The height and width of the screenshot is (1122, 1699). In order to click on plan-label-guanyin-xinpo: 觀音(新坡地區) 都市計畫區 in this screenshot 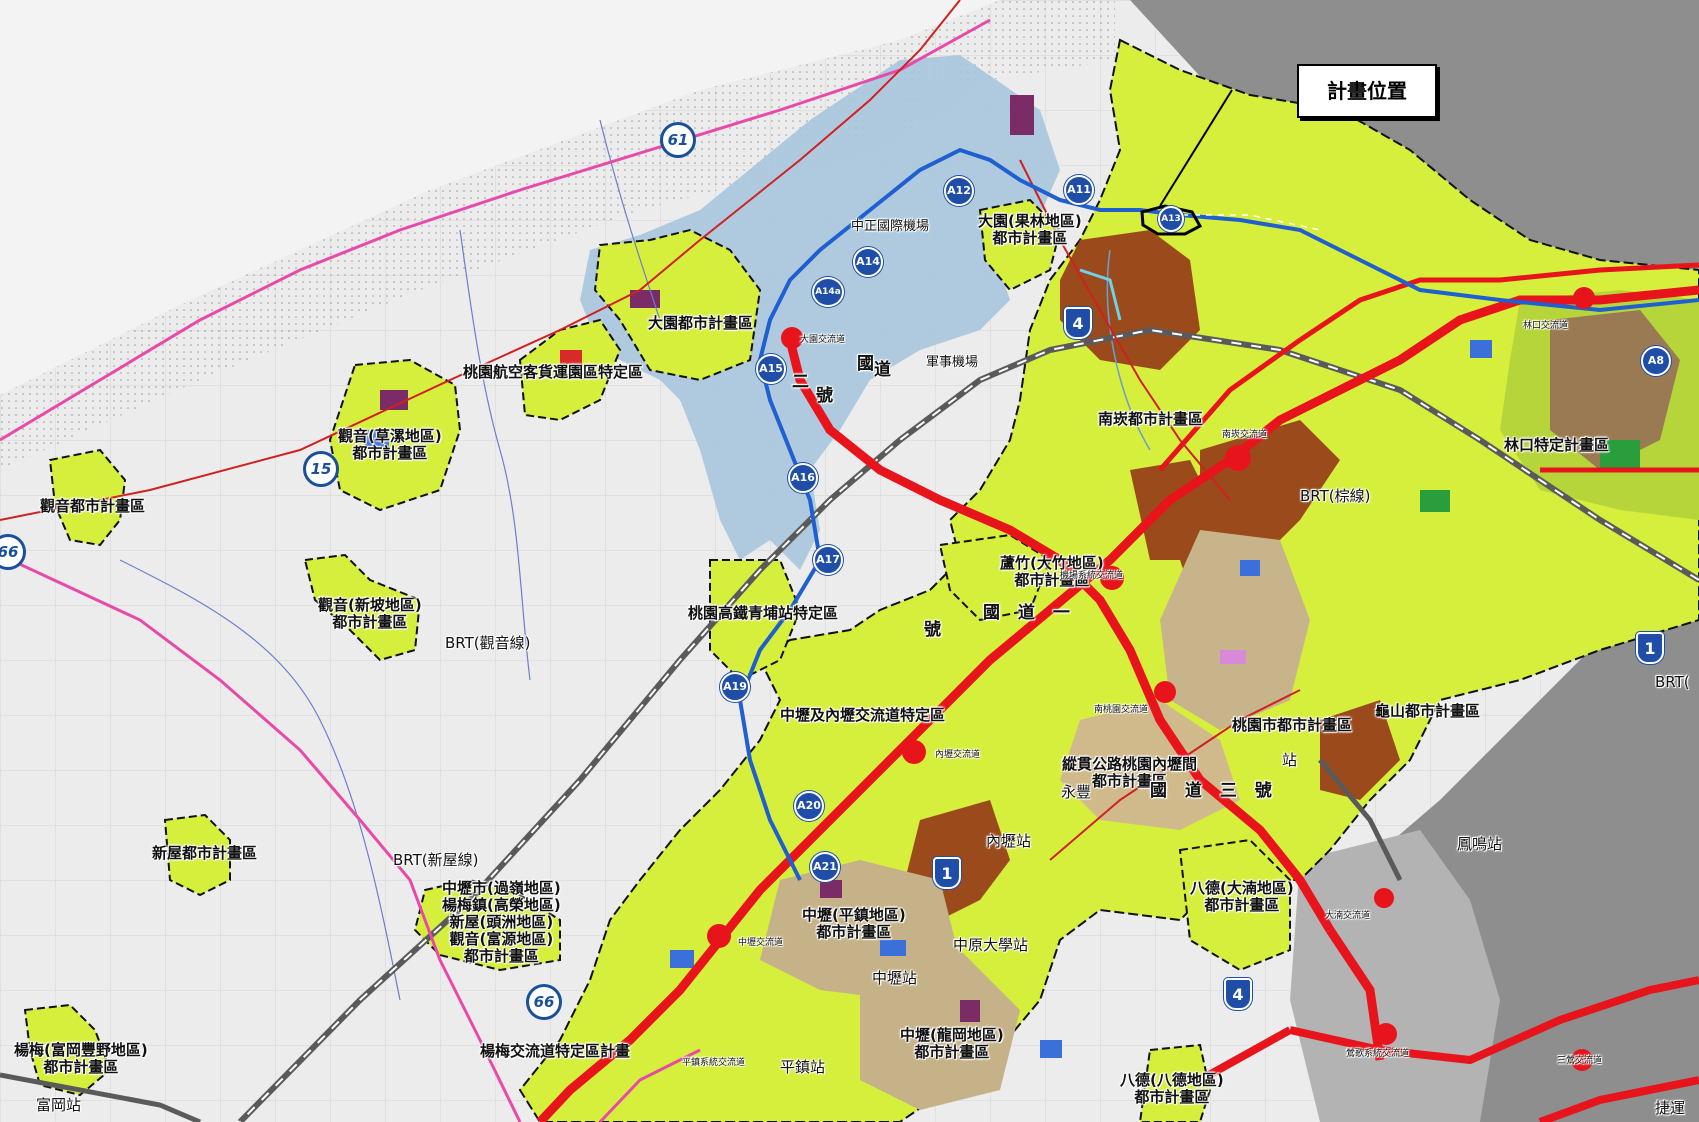, I will do `click(370, 613)`.